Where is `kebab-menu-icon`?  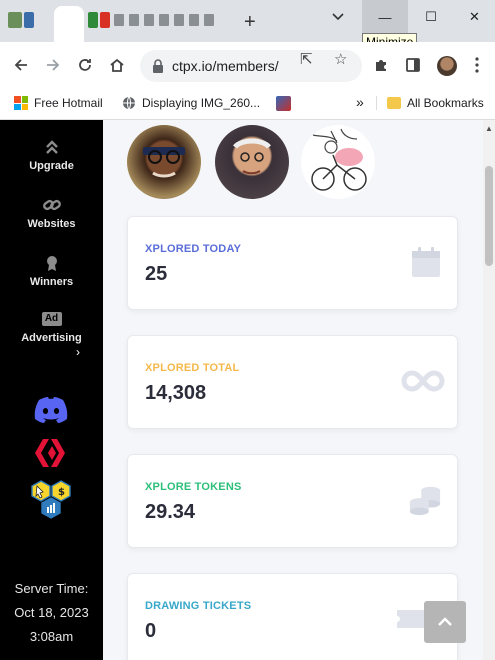 kebab-menu-icon is located at coordinates (477, 65).